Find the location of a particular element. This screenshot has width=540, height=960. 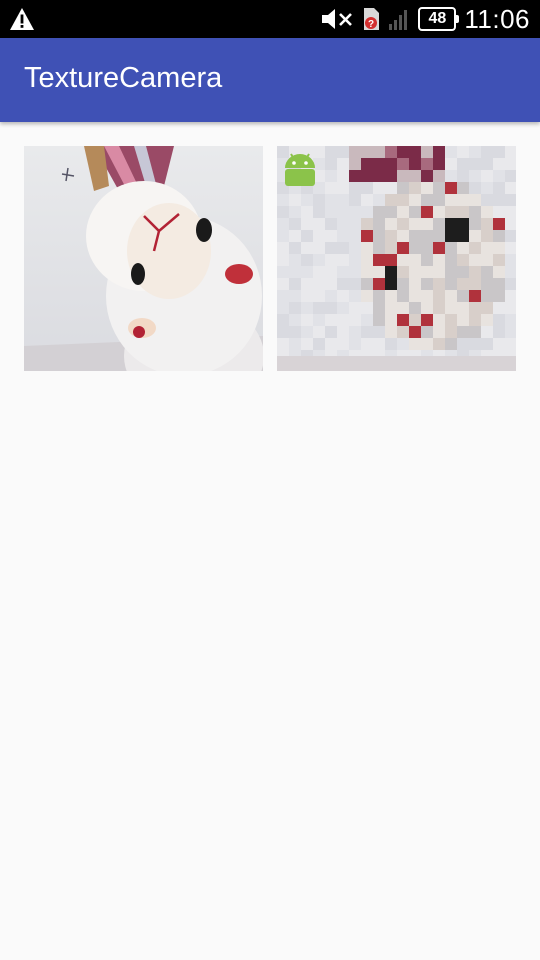

warning-icon is located at coordinates (22, 19).